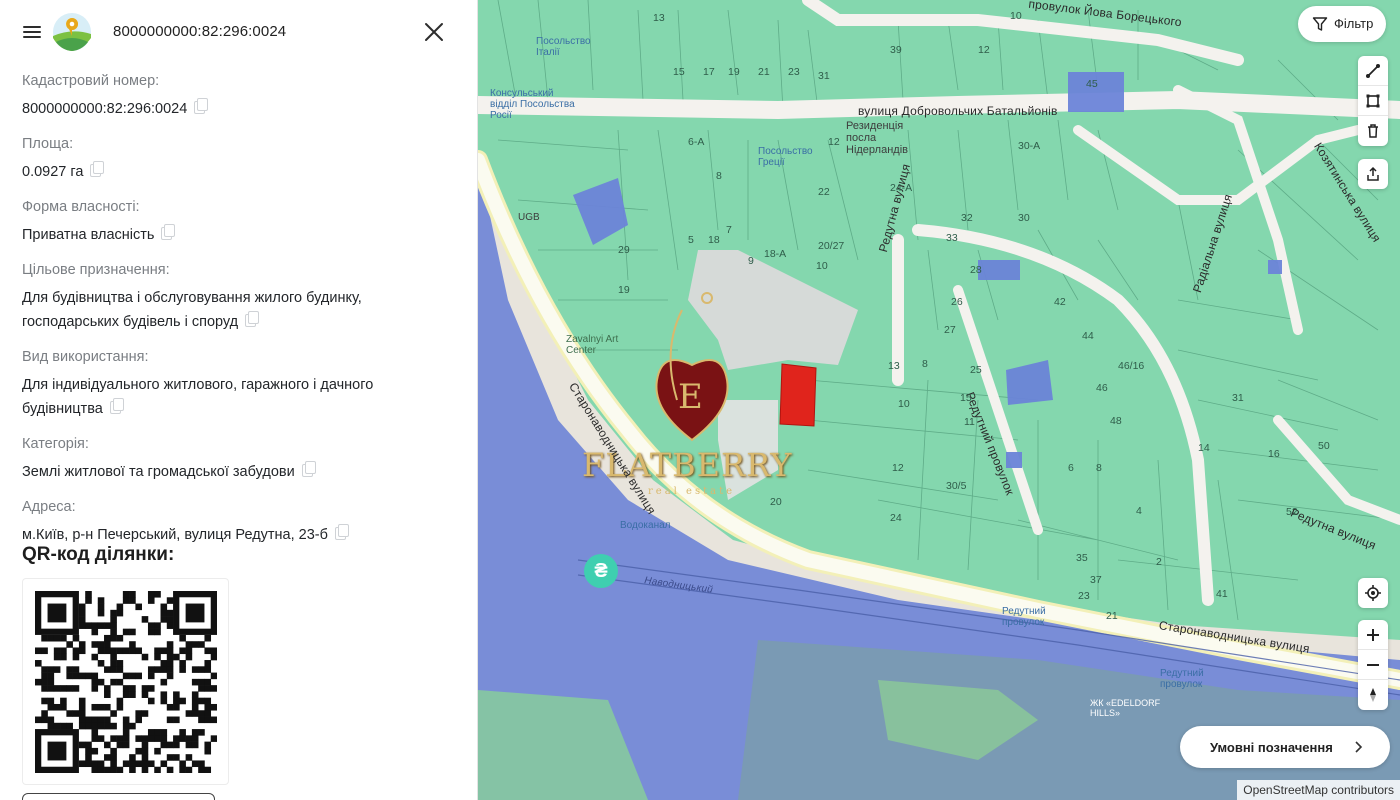 The width and height of the screenshot is (1400, 800). I want to click on field-value: 8000000000:82:296:0024, so click(105, 109).